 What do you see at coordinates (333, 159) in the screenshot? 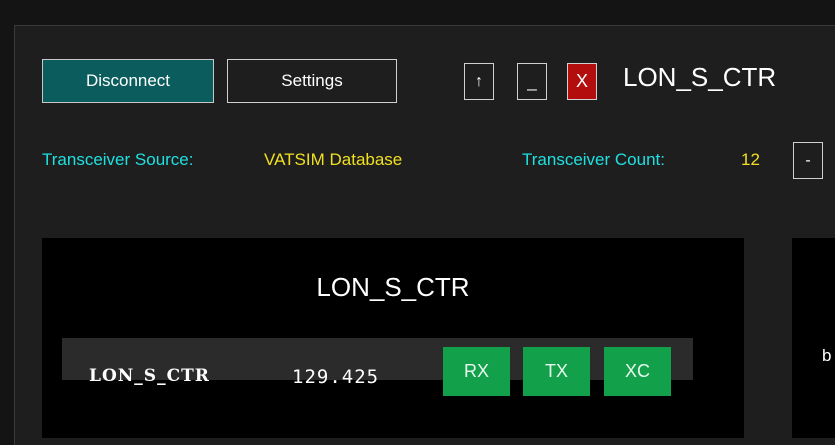
I see `transceiver-source-value: VATSIM Database` at bounding box center [333, 159].